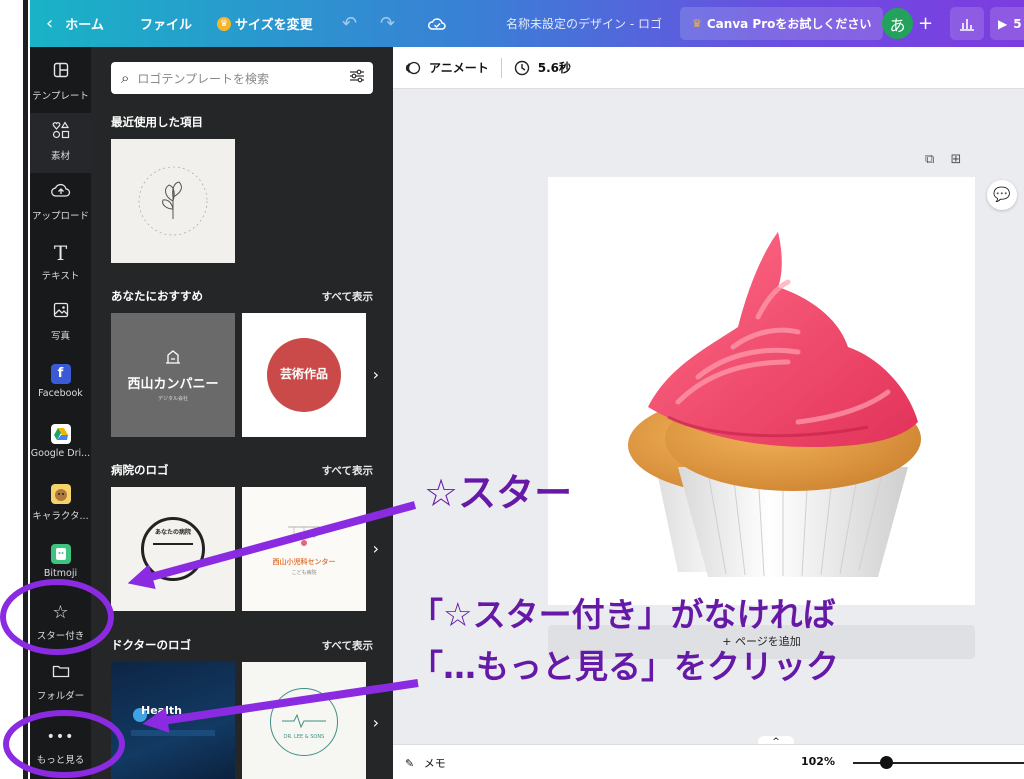 This screenshot has height=779, width=1024. I want to click on rail-label: Bitmoji, so click(60, 573).